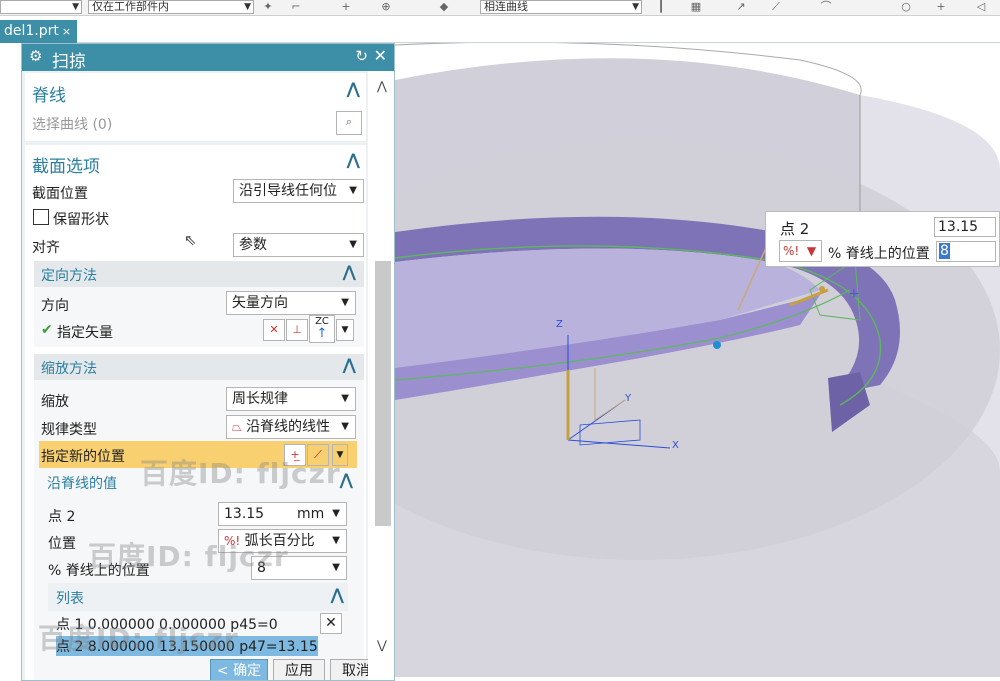 The image size is (1000, 681). Describe the element at coordinates (274, 330) in the screenshot. I see `vector-dialog-icon: ✕` at that location.